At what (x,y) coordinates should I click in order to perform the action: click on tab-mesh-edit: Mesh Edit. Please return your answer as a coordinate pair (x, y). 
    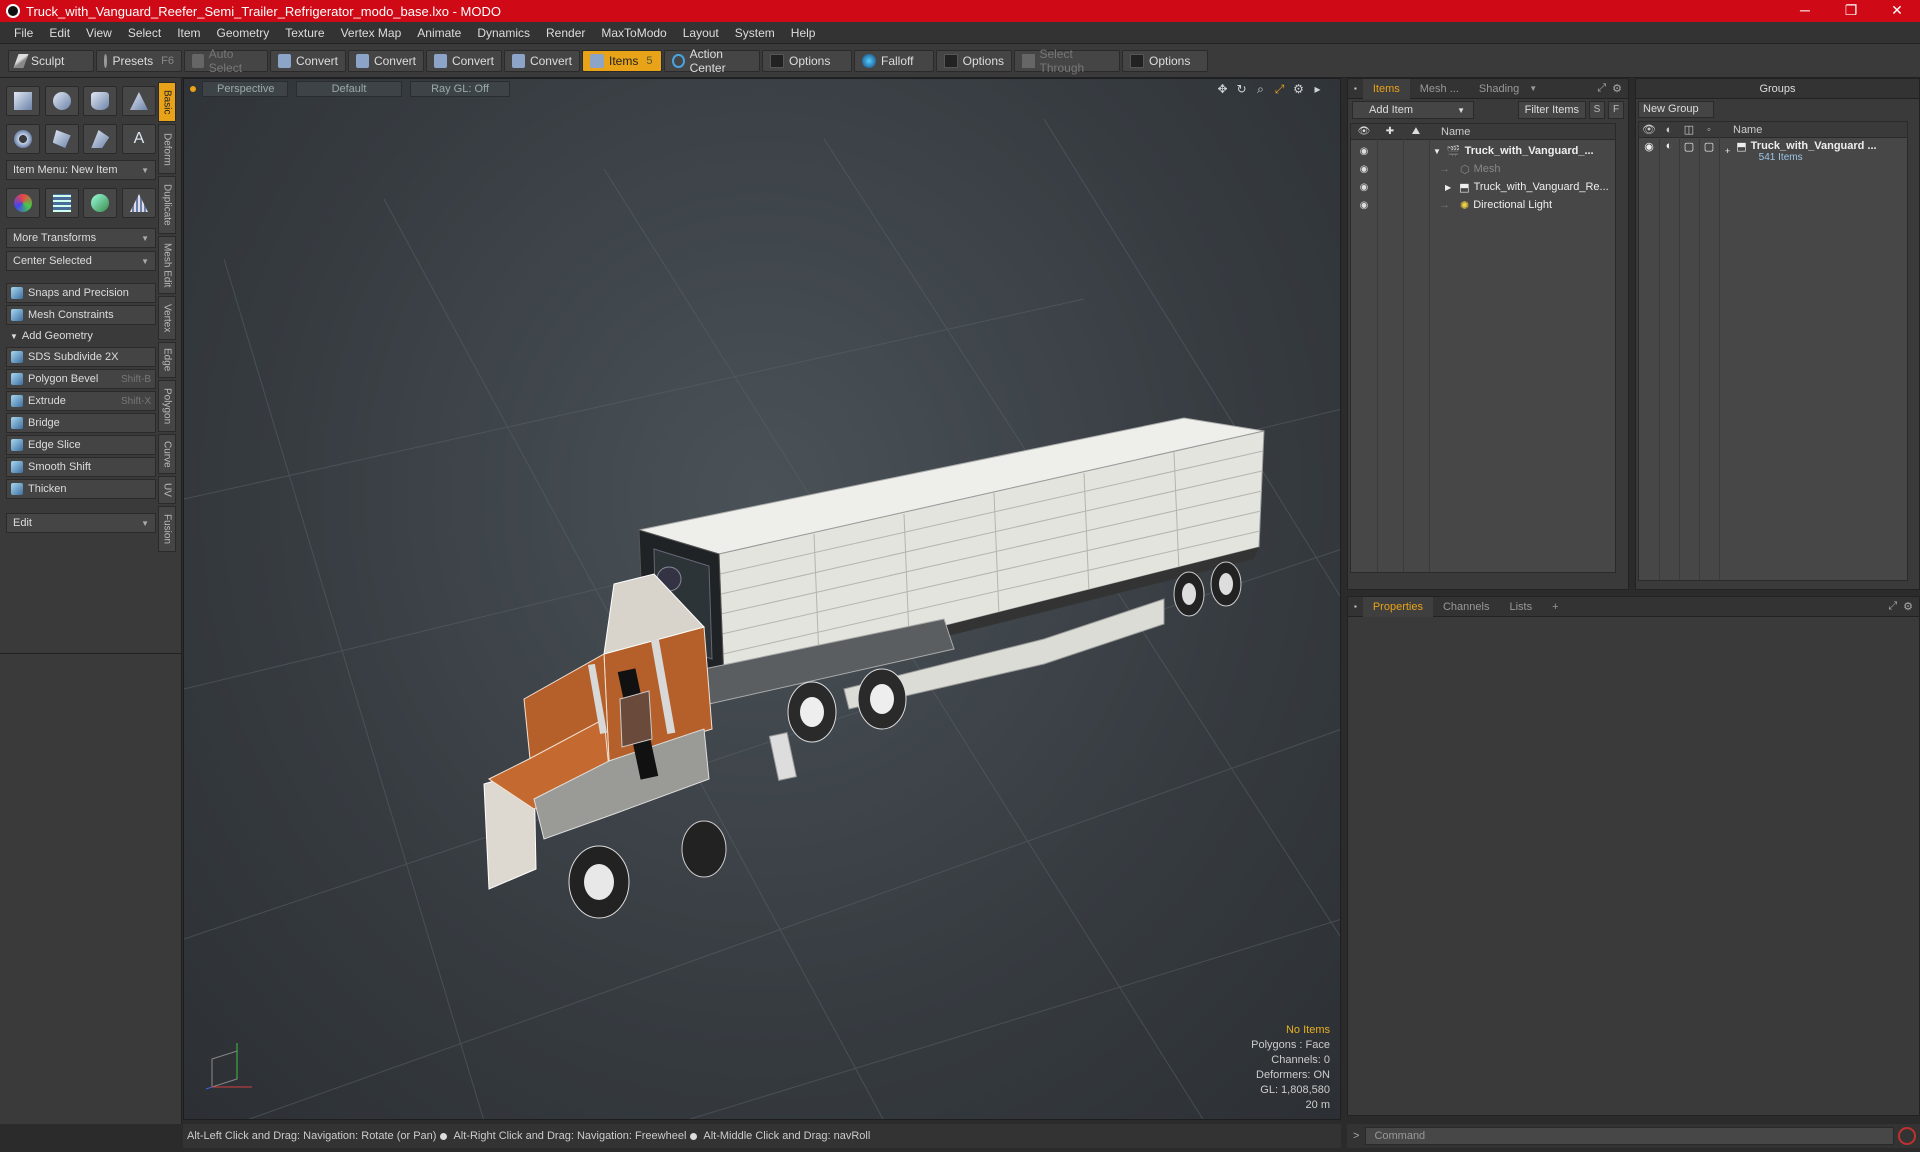
    Looking at the image, I should click on (167, 265).